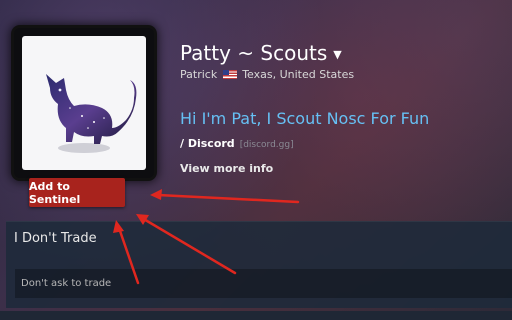  Describe the element at coordinates (228, 198) in the screenshot. I see `arrow-right-icon` at that location.